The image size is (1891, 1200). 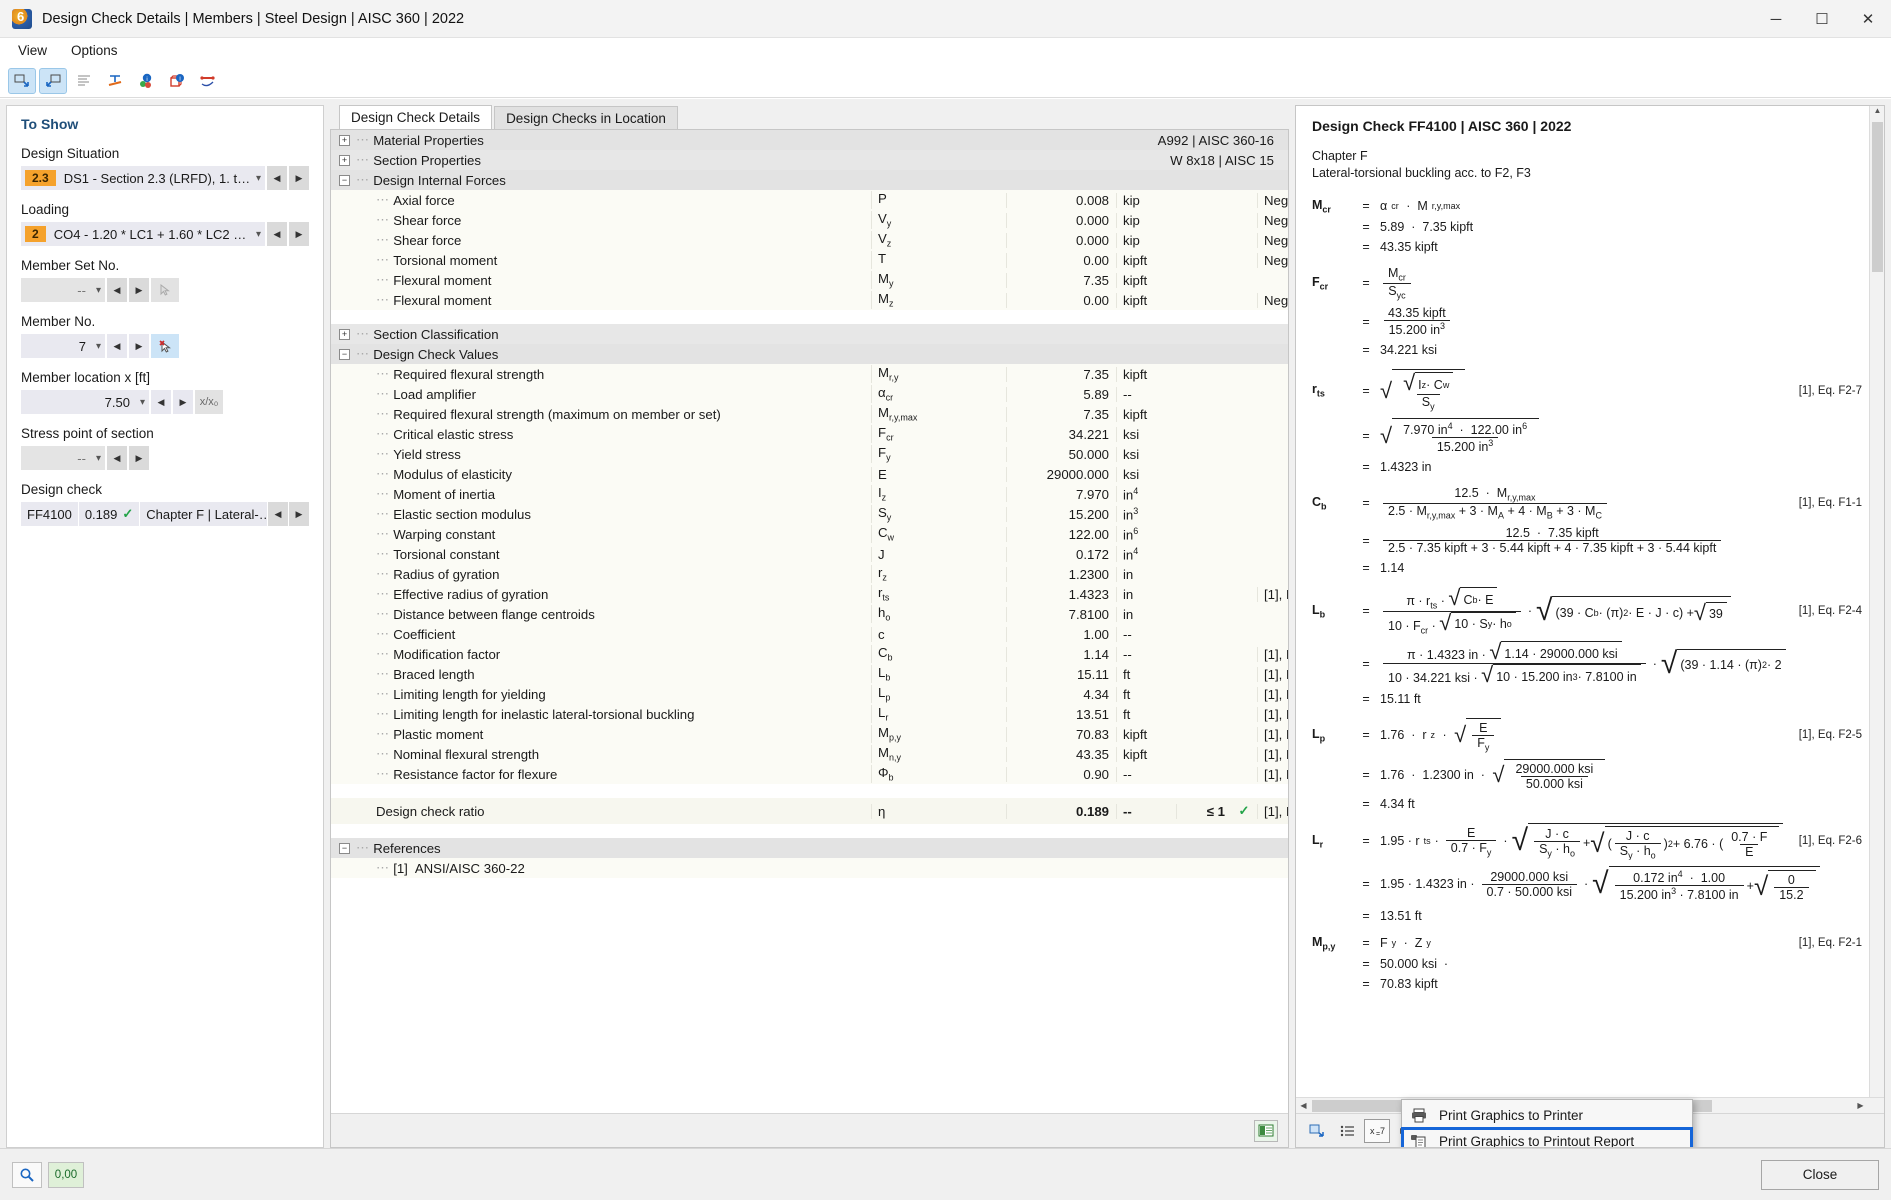 I want to click on table-row: ⋯ Flexural moment My 7.35 kipft, so click(x=809, y=280).